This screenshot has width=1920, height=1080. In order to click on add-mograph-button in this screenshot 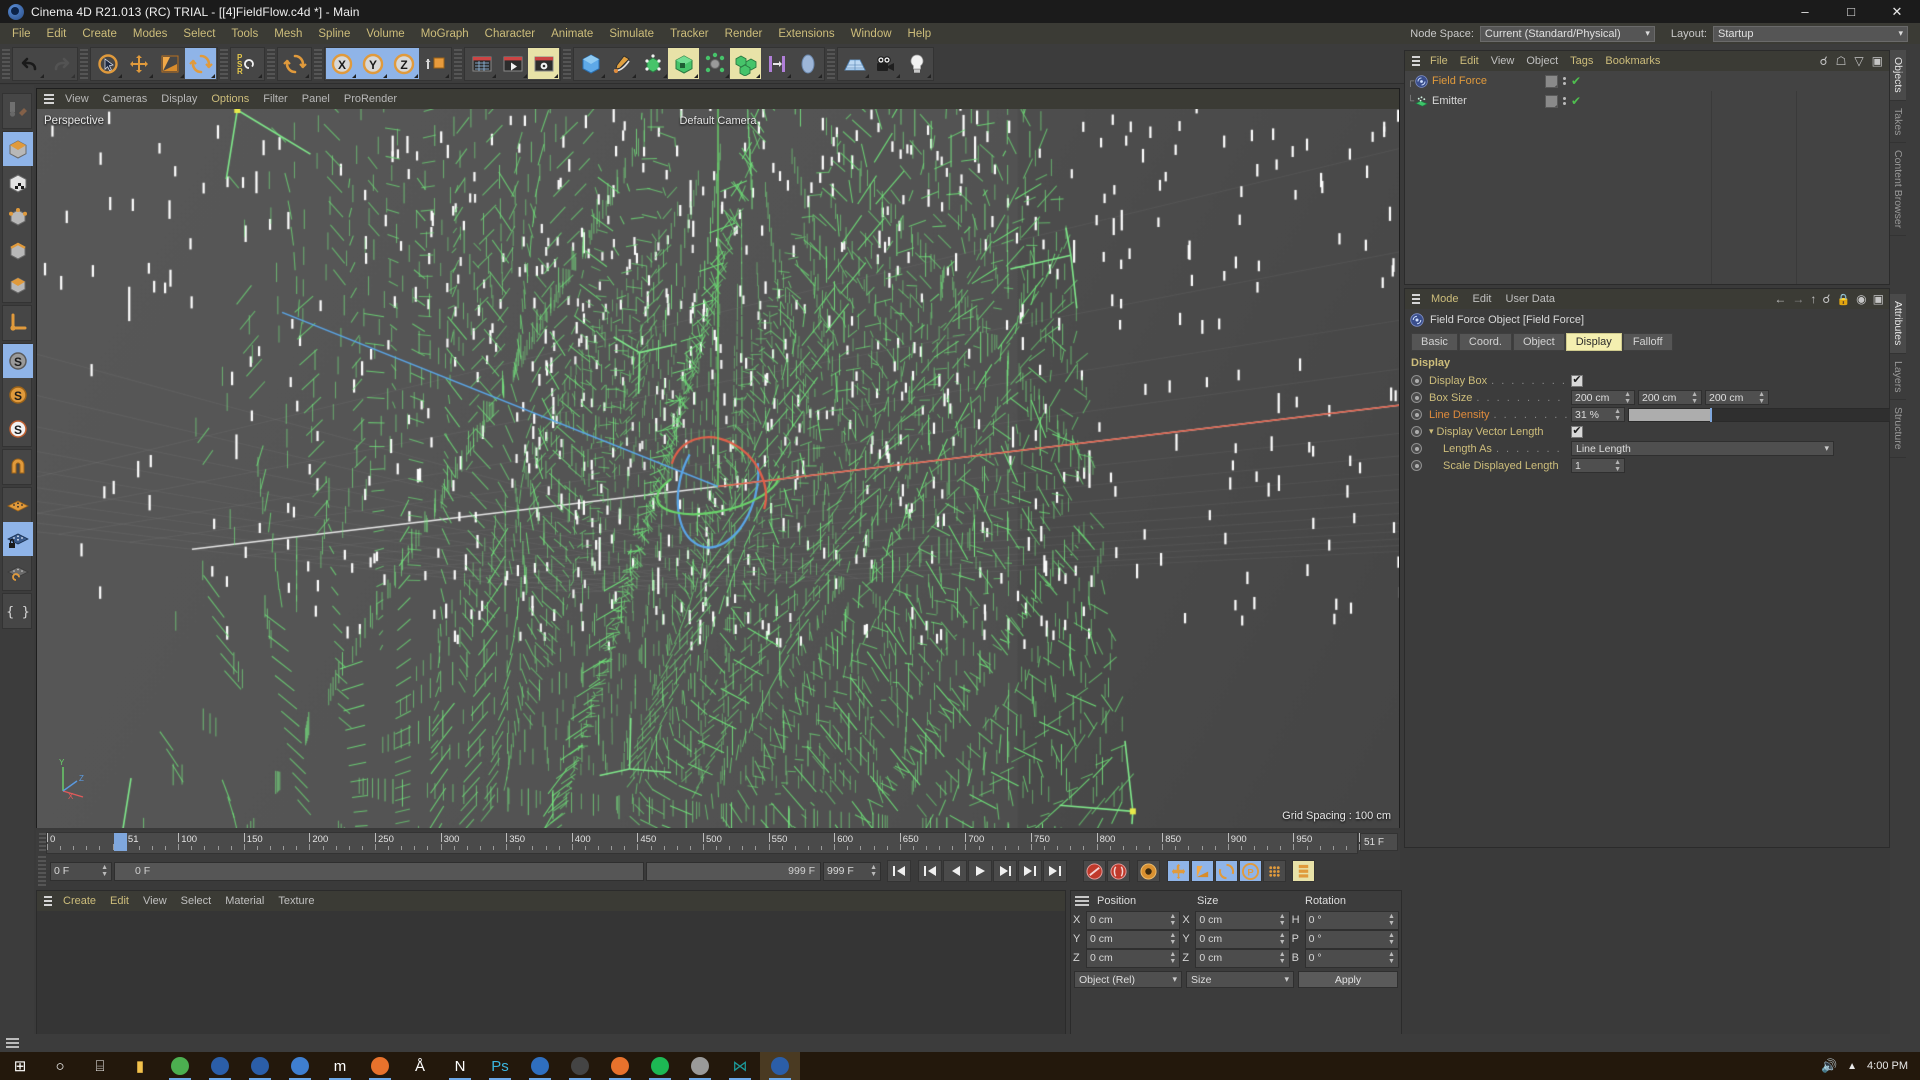, I will do `click(745, 63)`.